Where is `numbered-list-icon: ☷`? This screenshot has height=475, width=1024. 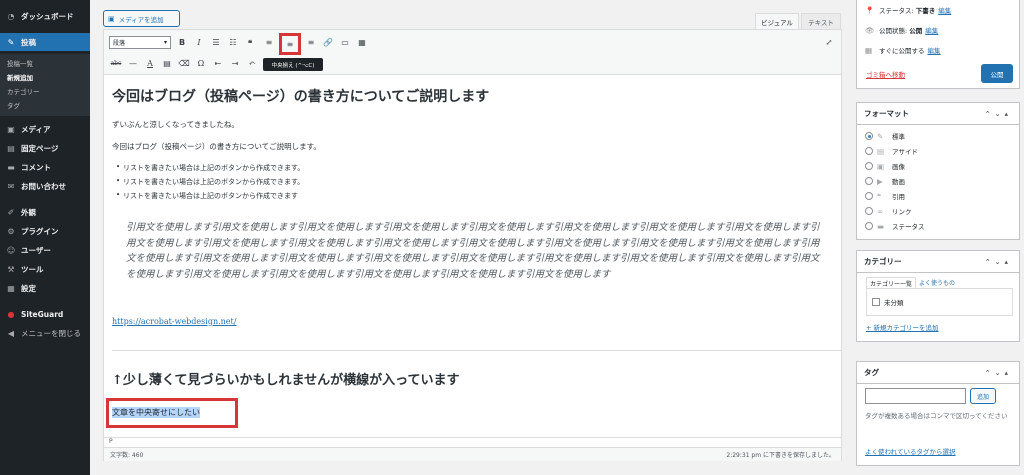
numbered-list-icon: ☷ is located at coordinates (233, 42).